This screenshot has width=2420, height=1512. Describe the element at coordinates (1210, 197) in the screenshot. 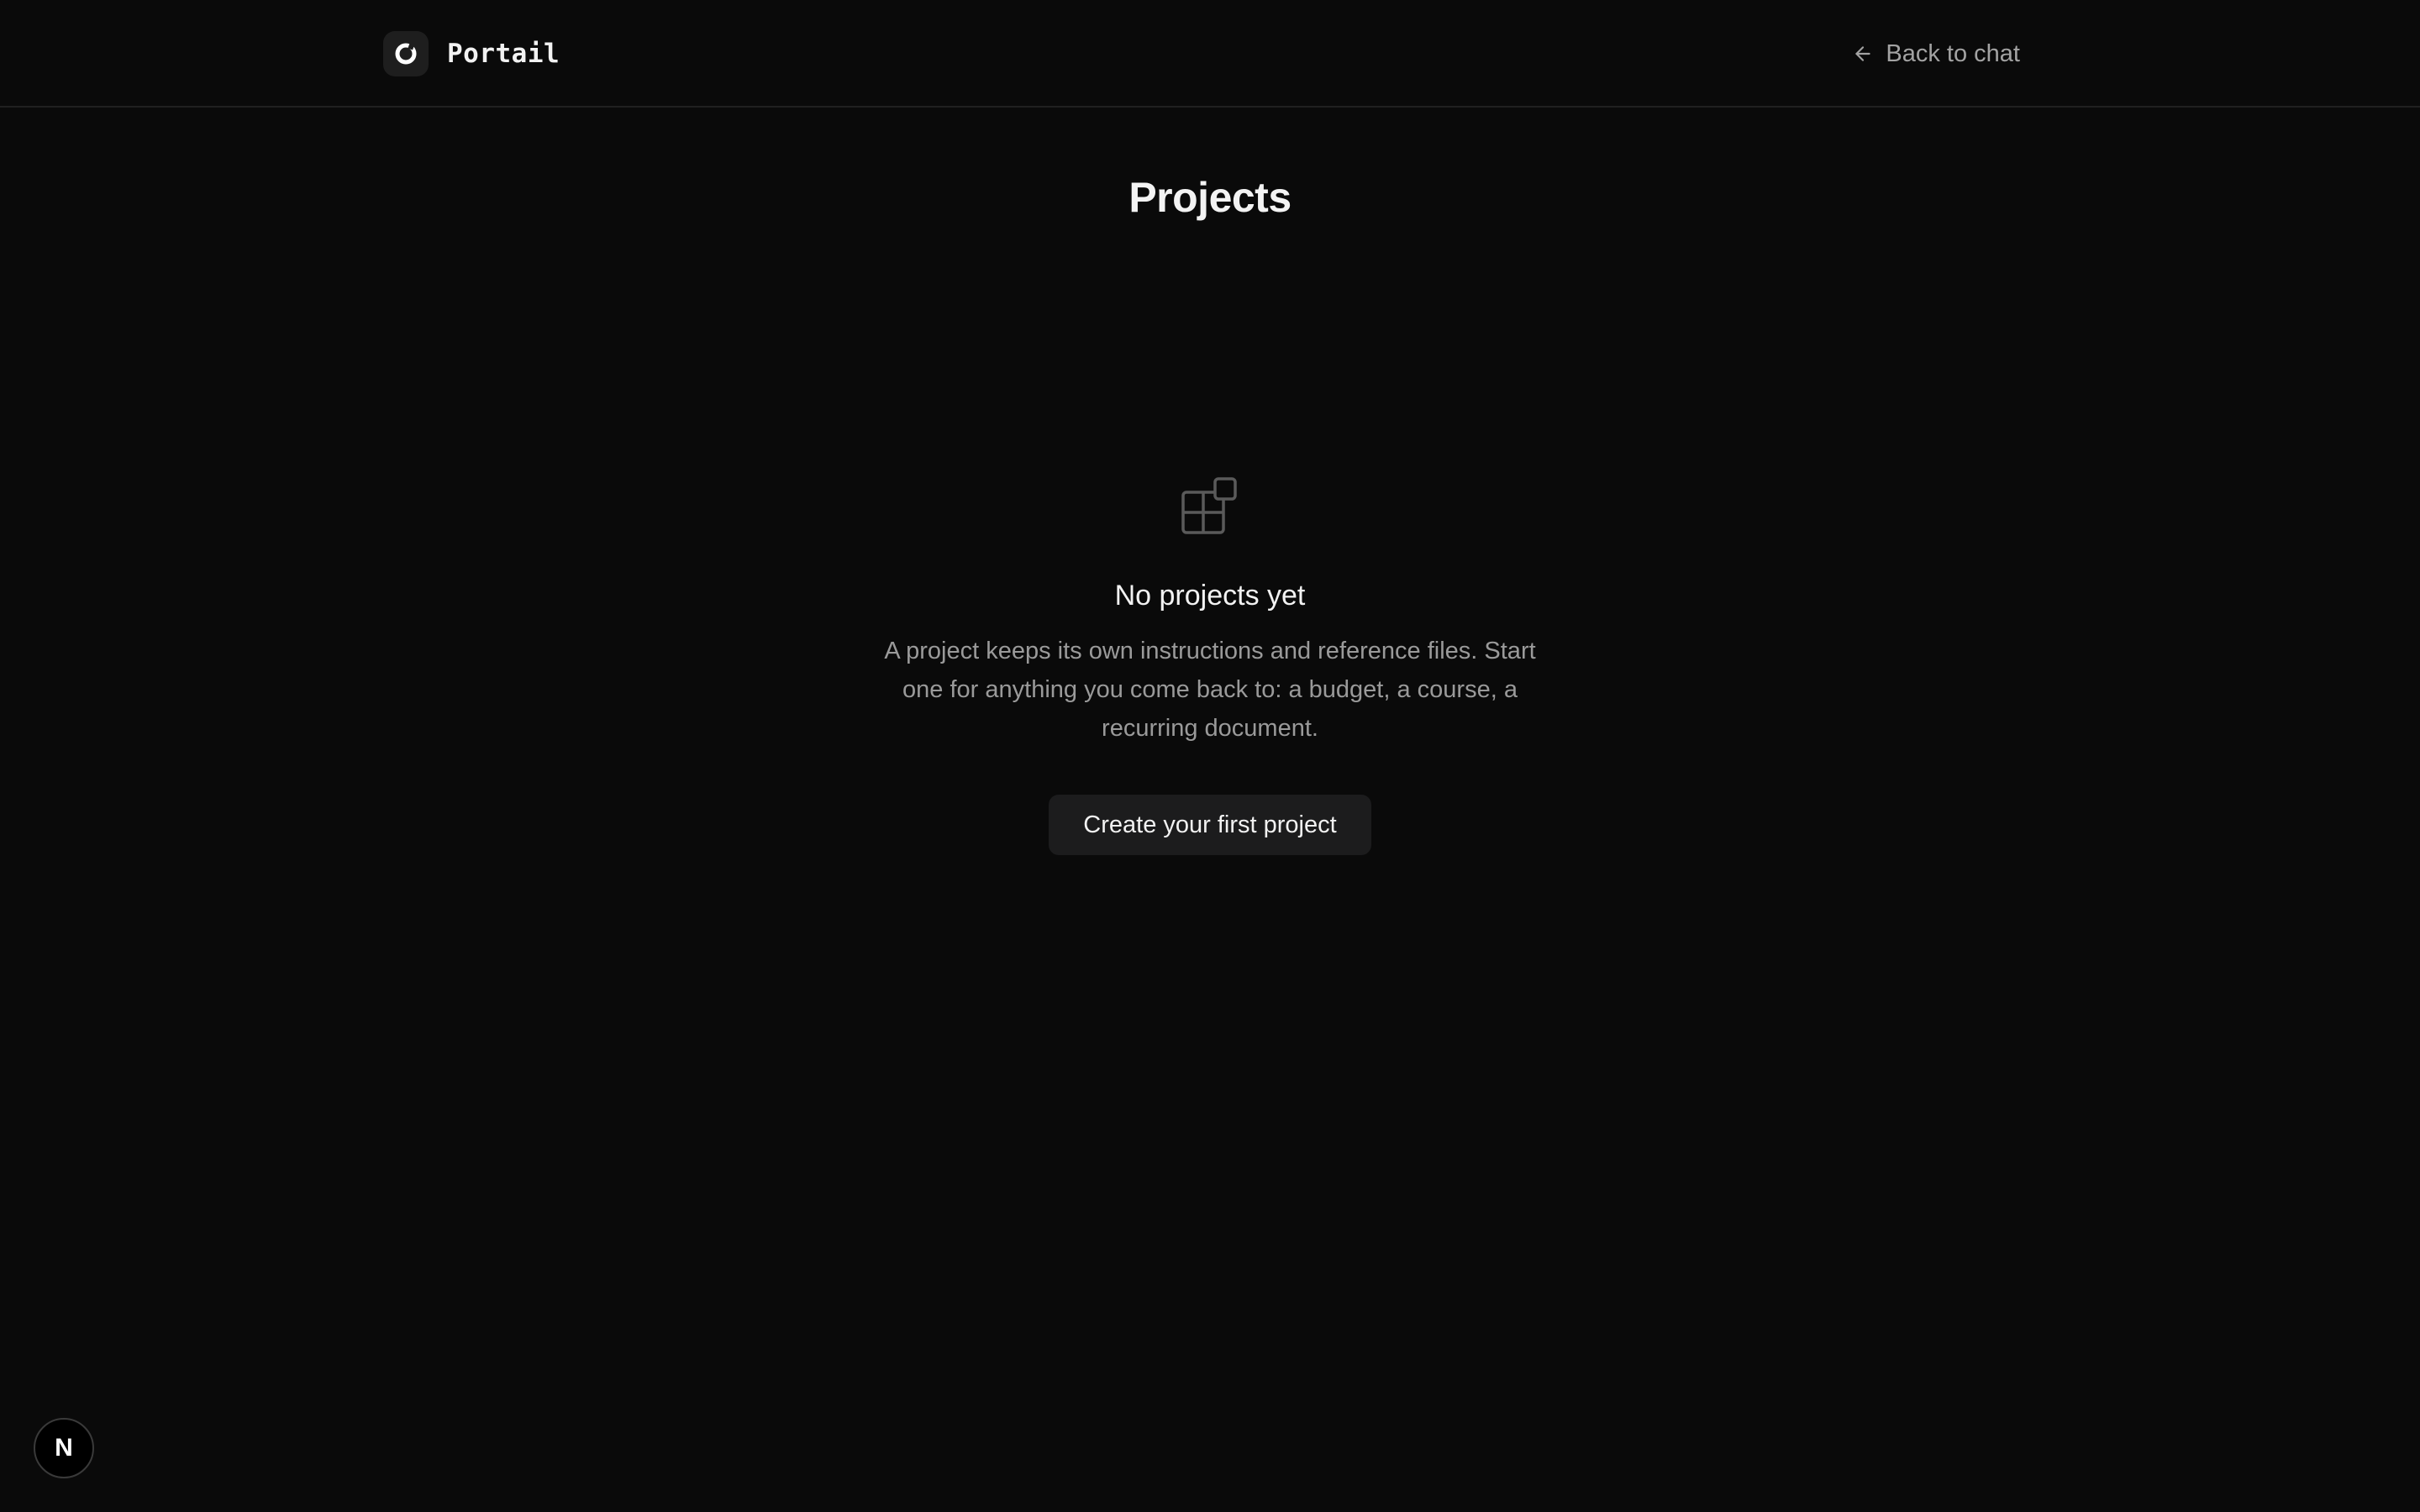

I see `page-title: Projects` at that location.